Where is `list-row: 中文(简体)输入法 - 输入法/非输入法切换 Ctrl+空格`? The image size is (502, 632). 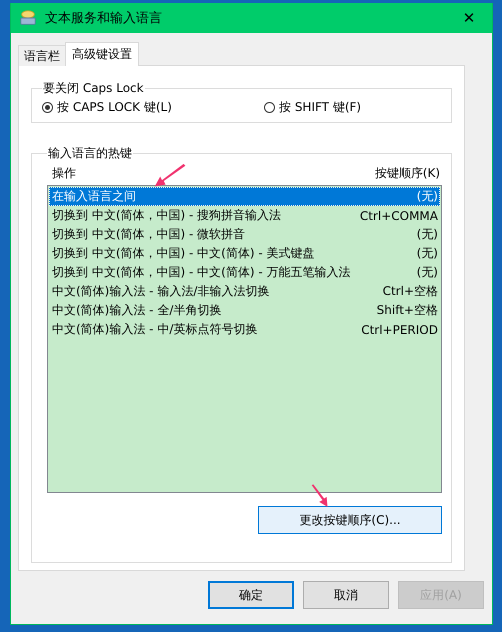
list-row: 中文(简体)输入法 - 输入法/非输入法切换 Ctrl+空格 is located at coordinates (244, 291).